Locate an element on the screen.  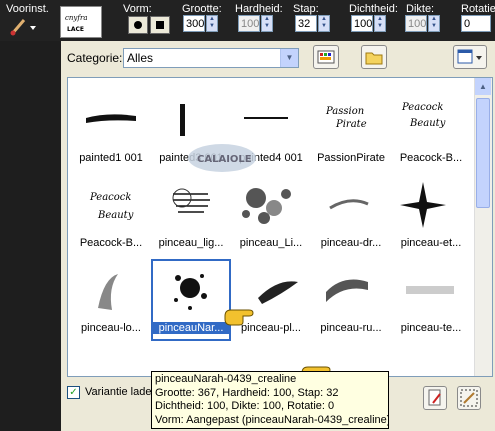
size-input: 300 is located at coordinates (194, 23).